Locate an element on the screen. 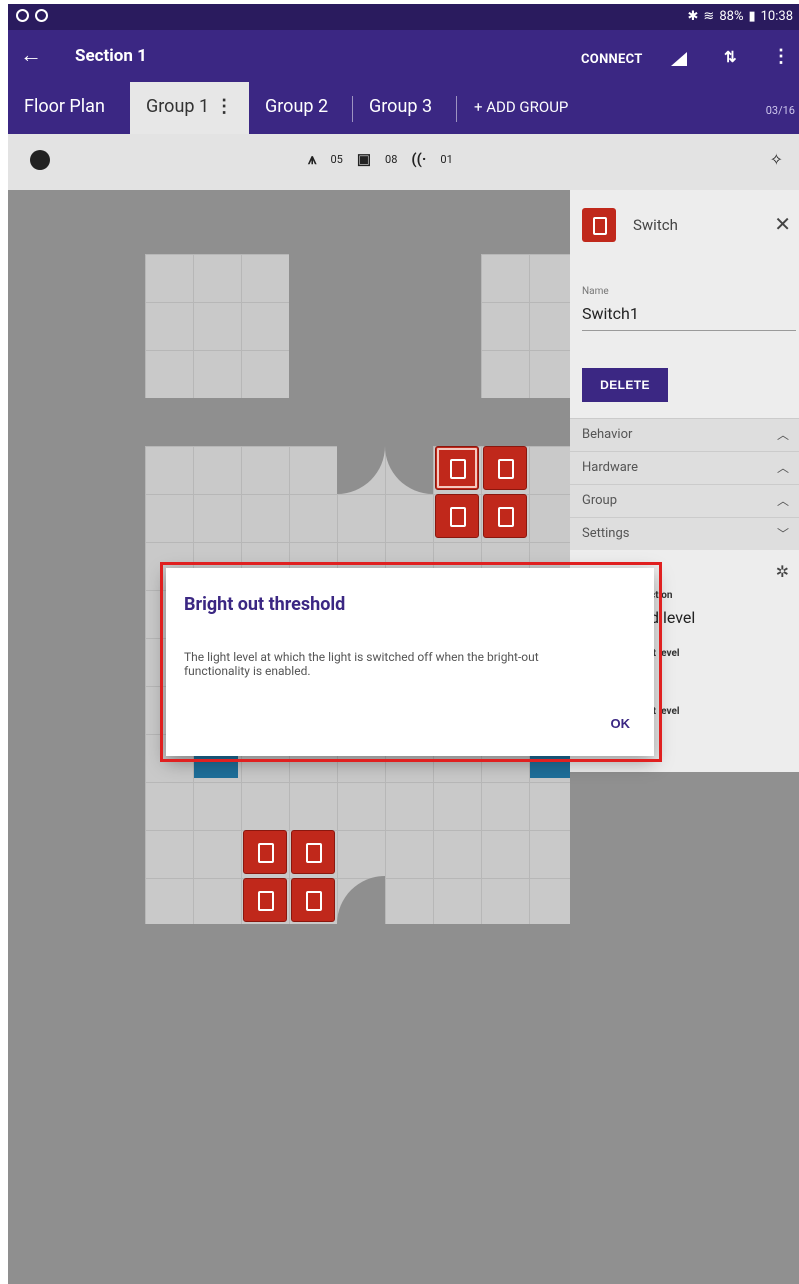 The height and width of the screenshot is (1284, 799). name-field: Switch1 is located at coordinates (610, 313).